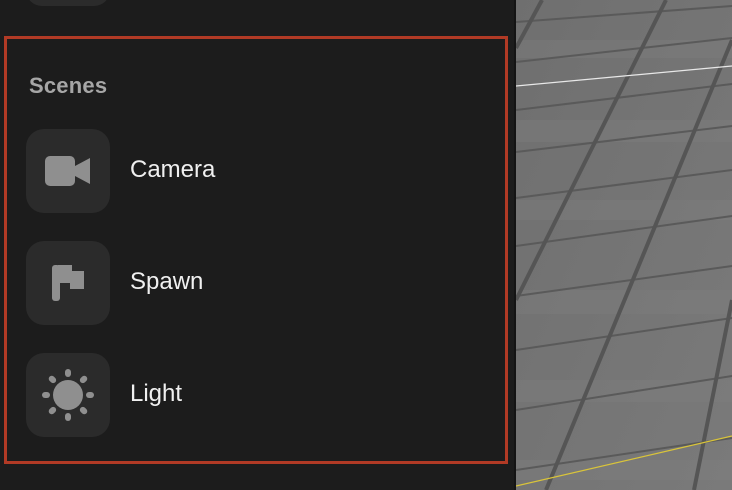 The height and width of the screenshot is (490, 732). Describe the element at coordinates (68, 3) in the screenshot. I see `previous-item-stub` at that location.